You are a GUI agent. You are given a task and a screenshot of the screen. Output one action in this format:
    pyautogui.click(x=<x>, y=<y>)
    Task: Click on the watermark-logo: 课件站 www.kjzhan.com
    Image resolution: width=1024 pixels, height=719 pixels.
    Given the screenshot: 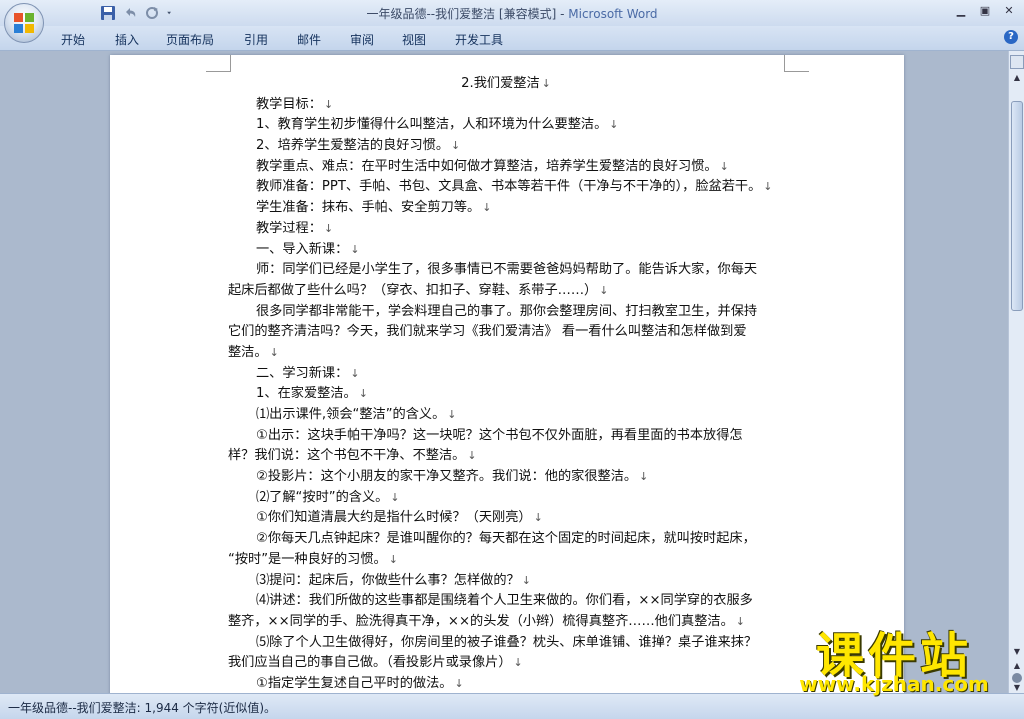 What is the action you would take?
    pyautogui.click(x=894, y=656)
    